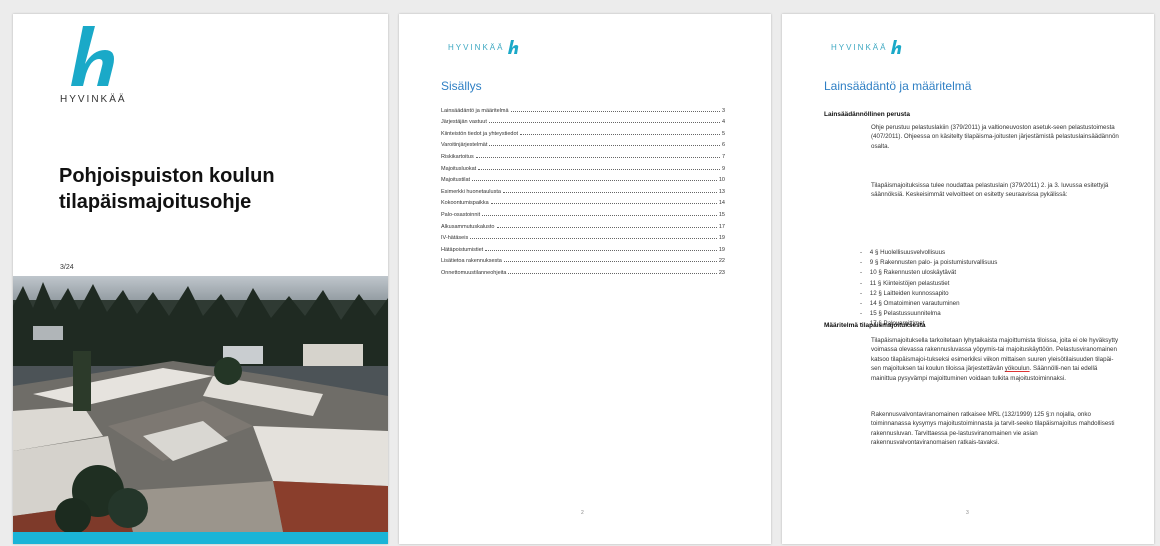  Describe the element at coordinates (200, 538) in the screenshot. I see `cover-accent-bar` at that location.